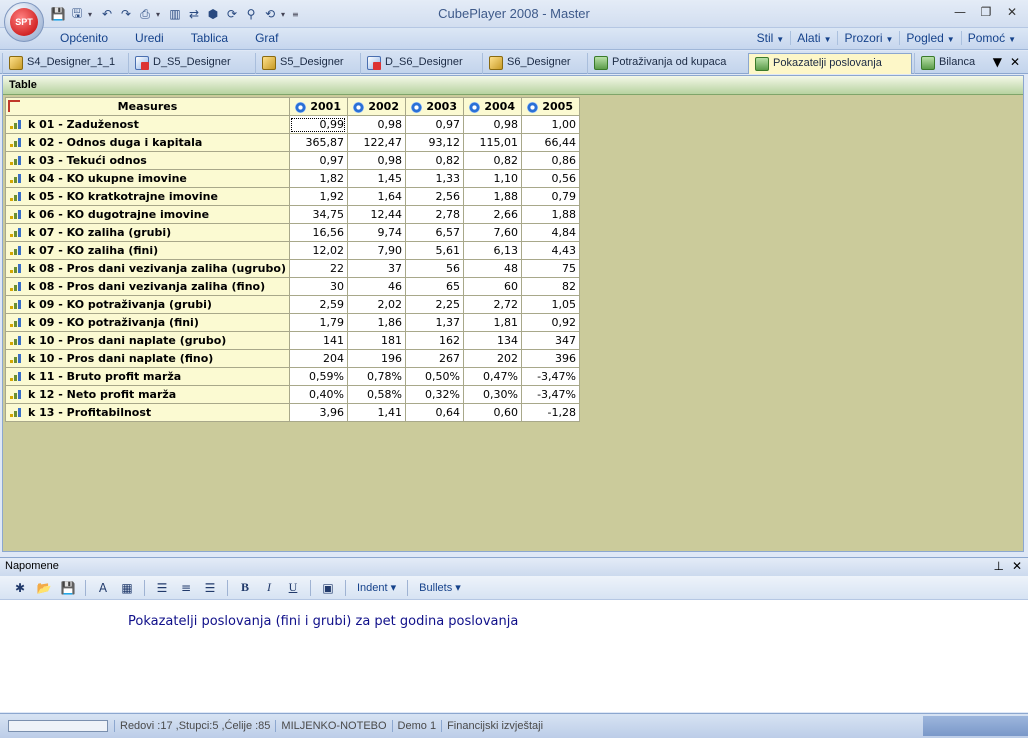 The height and width of the screenshot is (738, 1028). What do you see at coordinates (210, 588) in the screenshot?
I see `align-right-icon: ☰` at bounding box center [210, 588].